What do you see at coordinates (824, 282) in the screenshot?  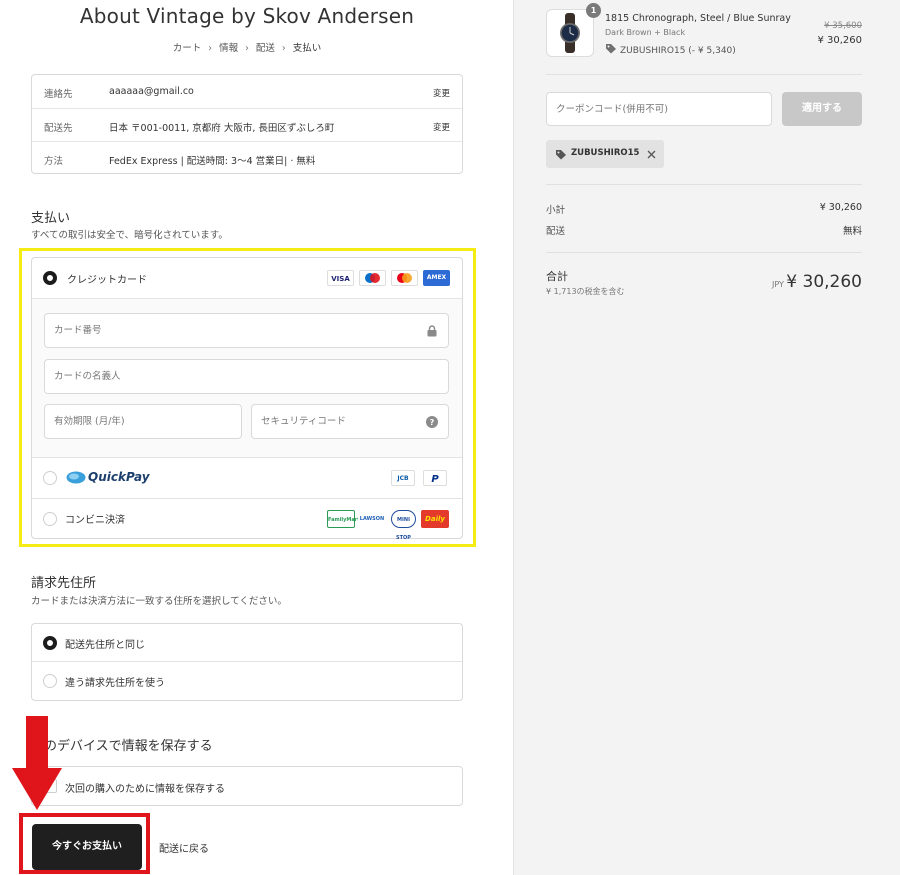 I see `total-value: ¥ 30,260` at bounding box center [824, 282].